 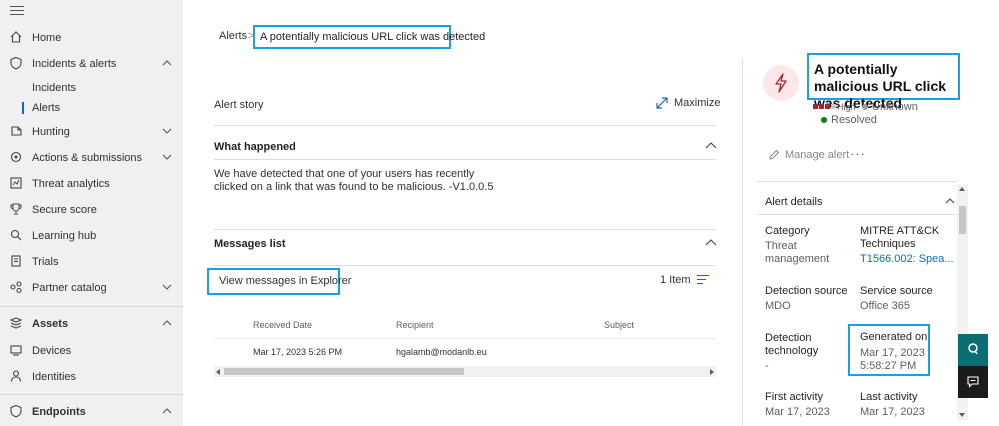 I want to click on column-header-received-date: Received Date, so click(x=282, y=325).